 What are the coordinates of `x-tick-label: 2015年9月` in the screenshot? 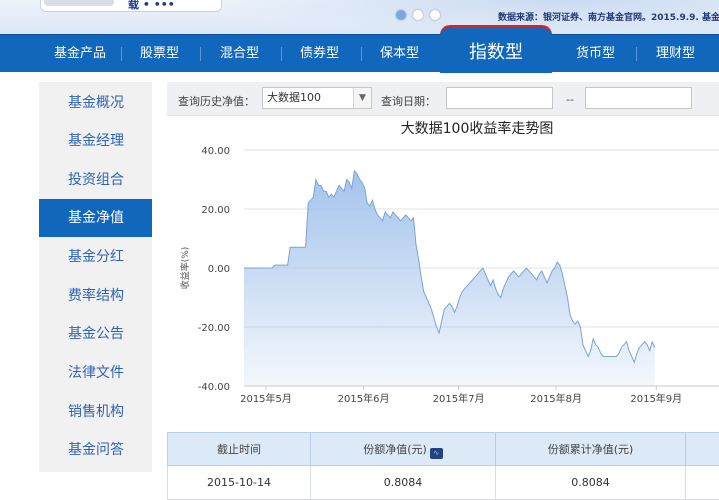 It's located at (656, 398).